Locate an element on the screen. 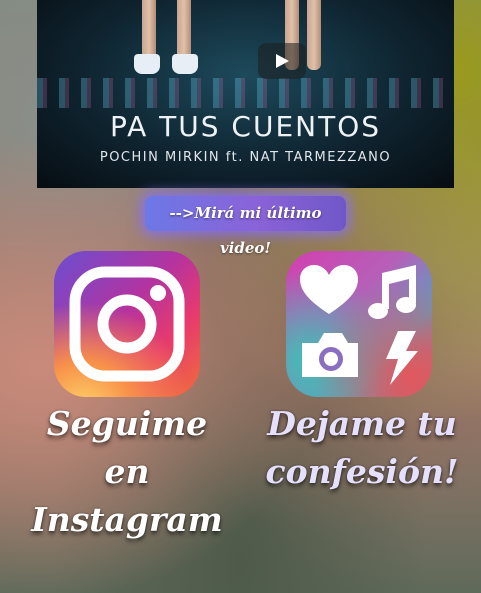 The height and width of the screenshot is (593, 481). confession-link-label: Dejame tu confesión! is located at coordinates (362, 448).